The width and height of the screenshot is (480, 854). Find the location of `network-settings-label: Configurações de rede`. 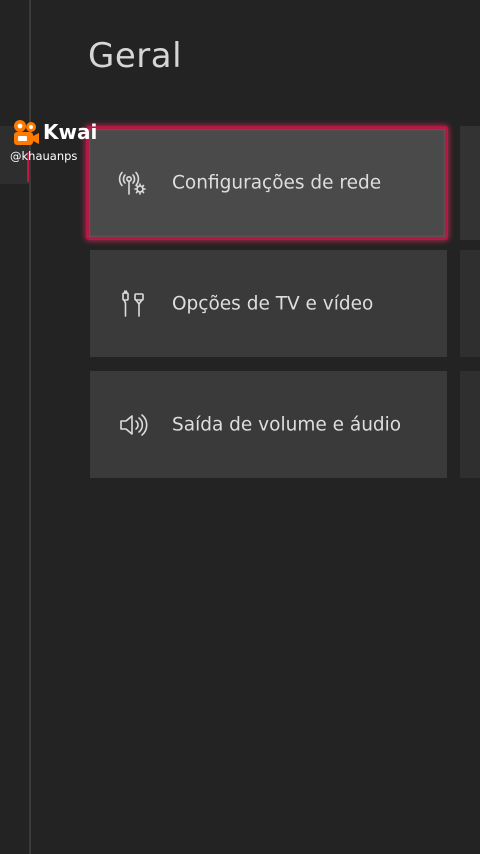

network-settings-label: Configurações de rede is located at coordinates (277, 183).